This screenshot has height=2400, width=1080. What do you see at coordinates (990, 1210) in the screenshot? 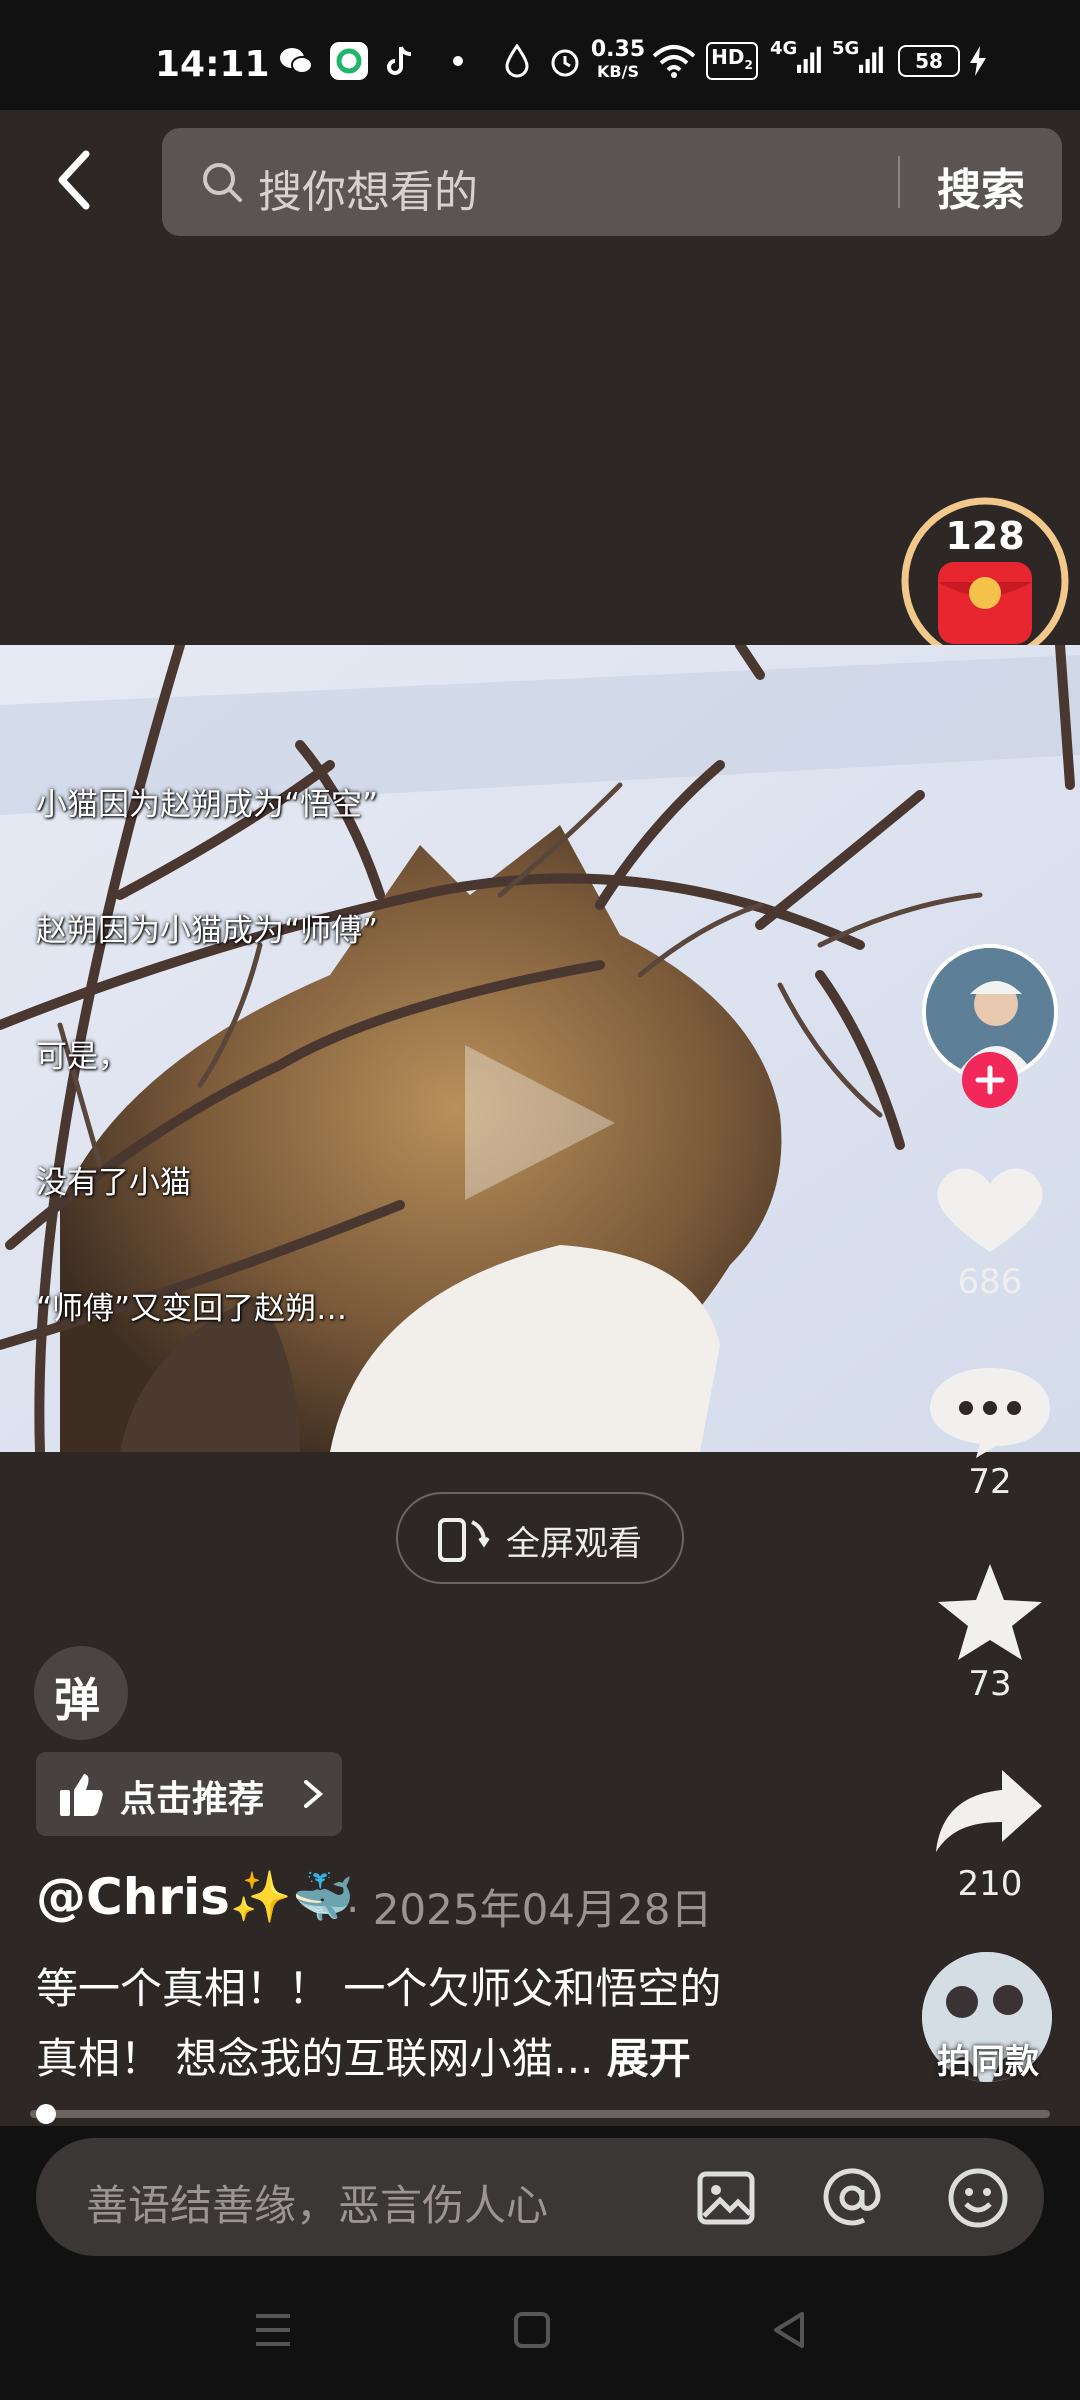
I see `heart-icon` at bounding box center [990, 1210].